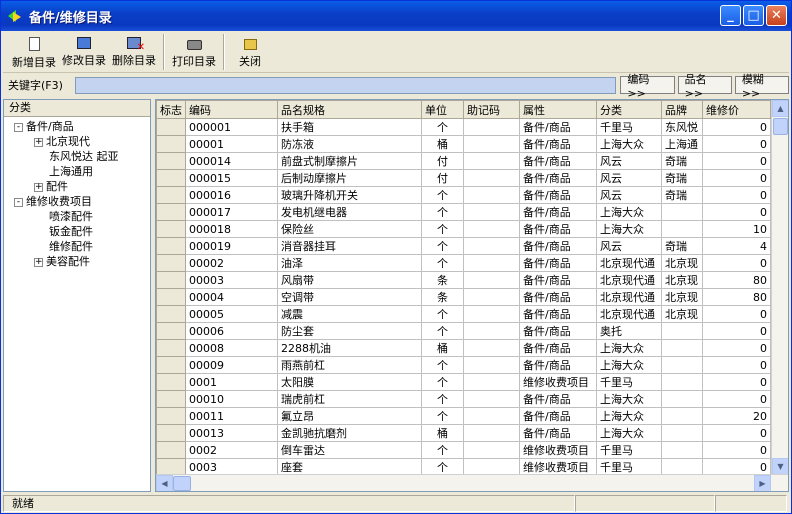  What do you see at coordinates (736, 109) in the screenshot?
I see `column-header: 维修价` at bounding box center [736, 109].